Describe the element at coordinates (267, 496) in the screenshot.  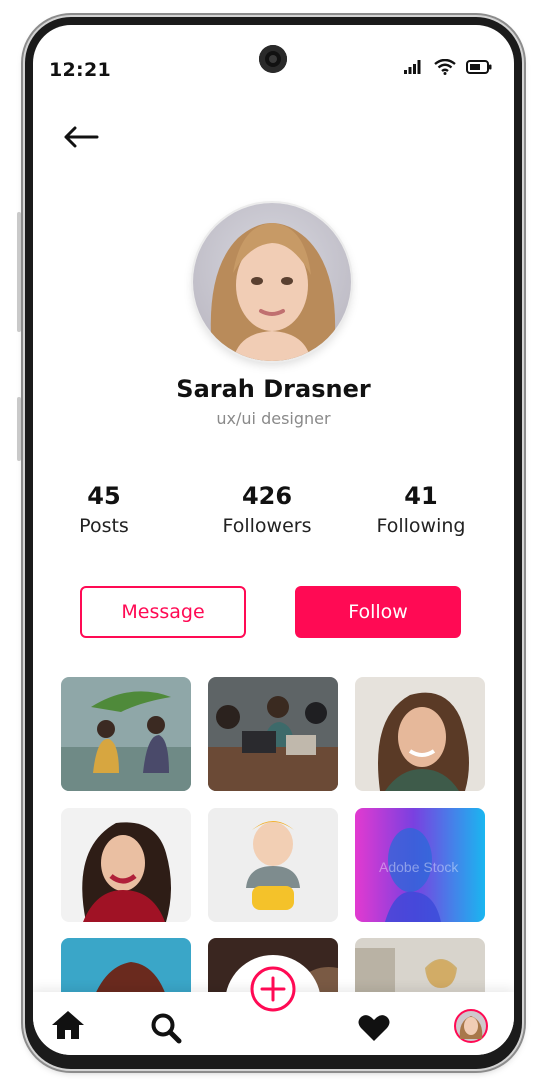
I see `stat-followers-value: 426` at that location.